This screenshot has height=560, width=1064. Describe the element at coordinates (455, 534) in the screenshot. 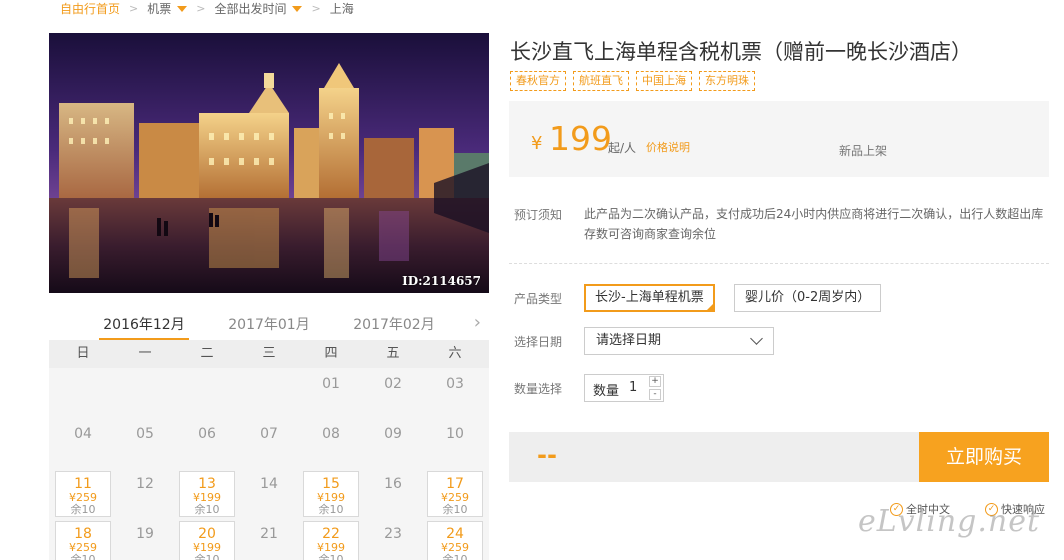

I see `day-number: 24` at that location.